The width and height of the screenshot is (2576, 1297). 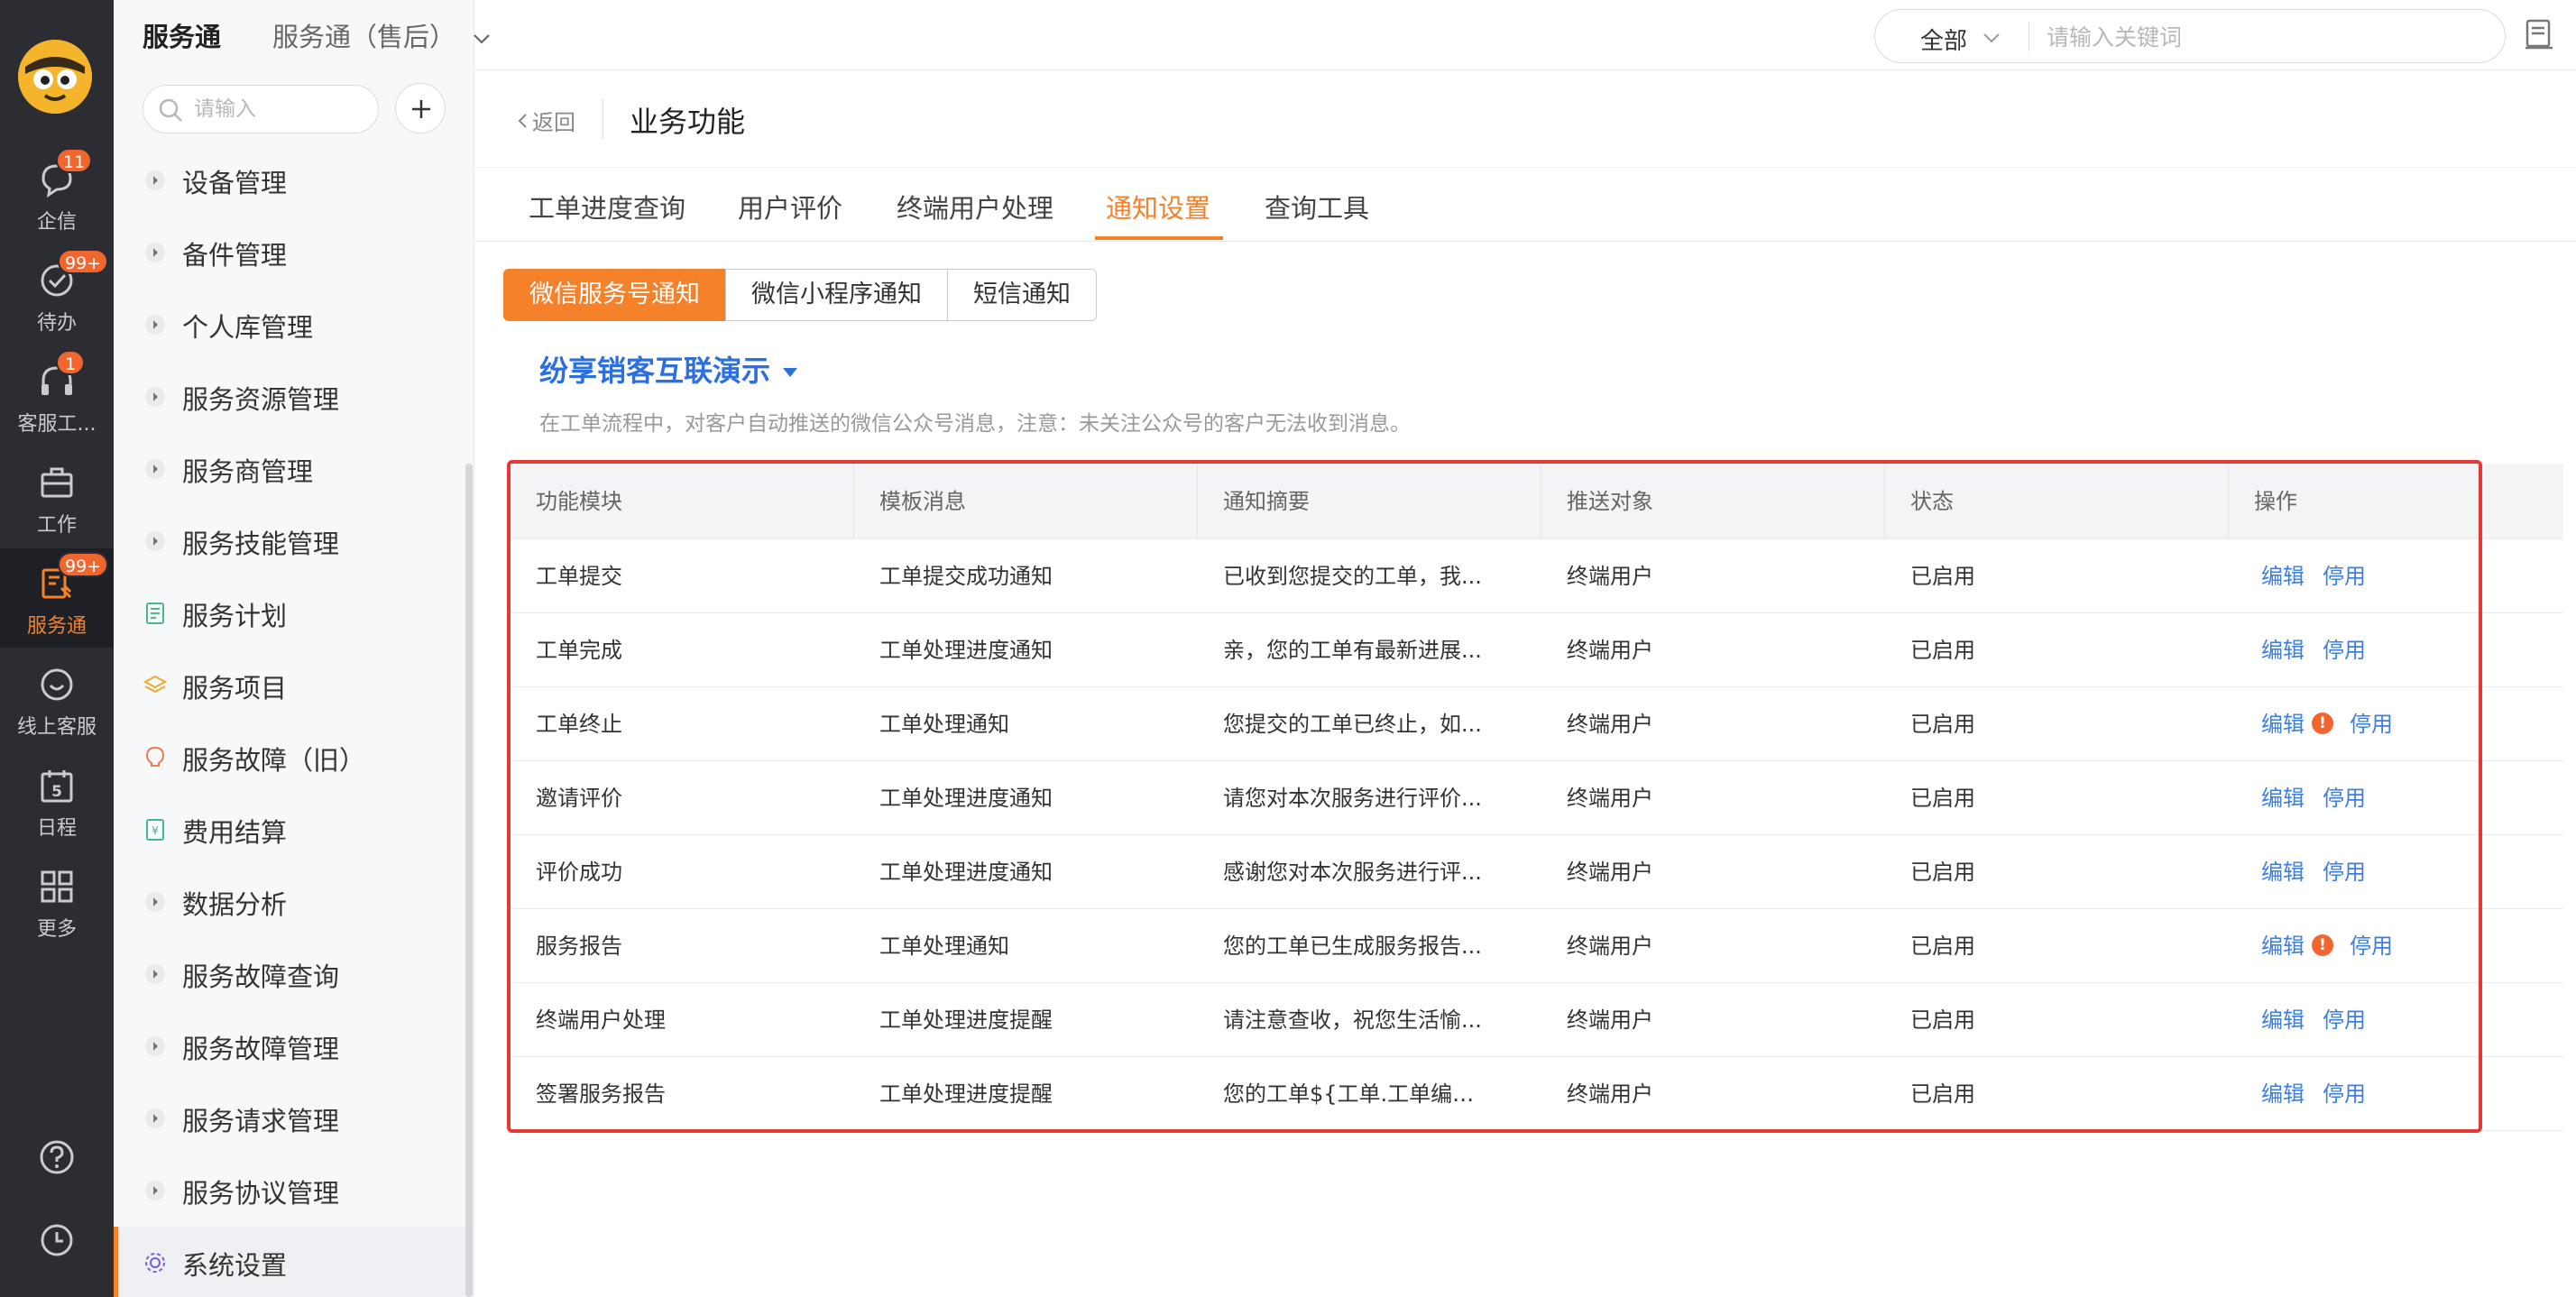 I want to click on menu-item: 服务请求管理, so click(x=294, y=1118).